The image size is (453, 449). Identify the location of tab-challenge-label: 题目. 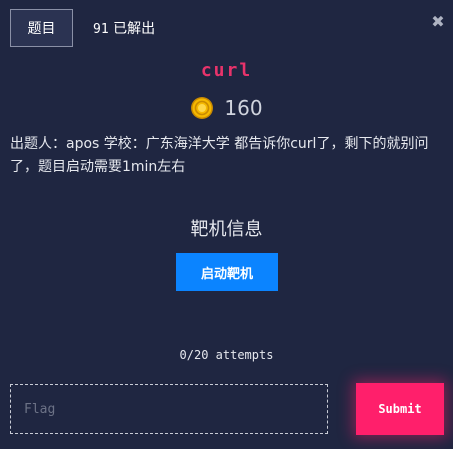
(41, 29).